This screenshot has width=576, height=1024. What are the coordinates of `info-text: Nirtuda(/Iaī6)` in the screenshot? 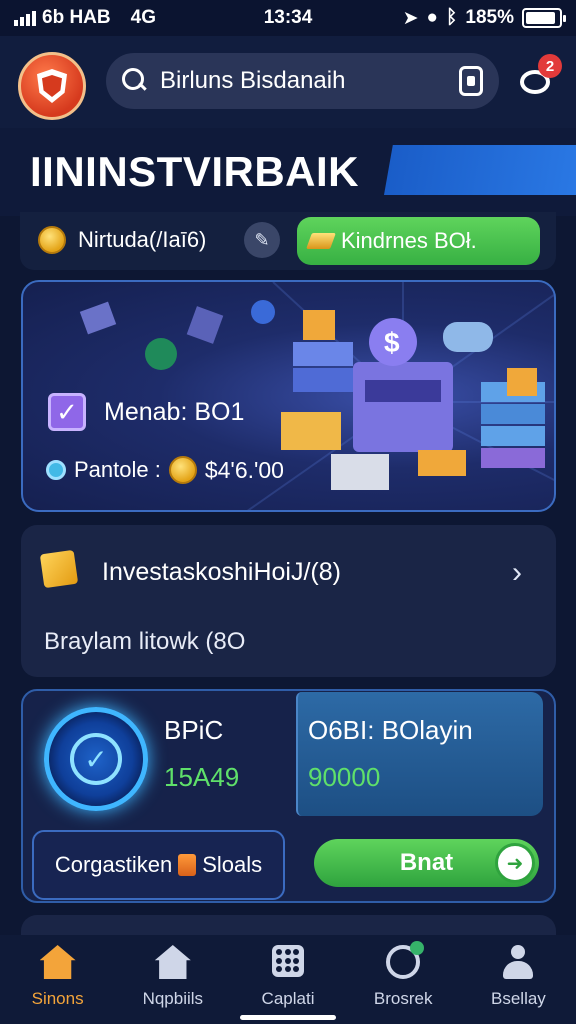 It's located at (142, 239).